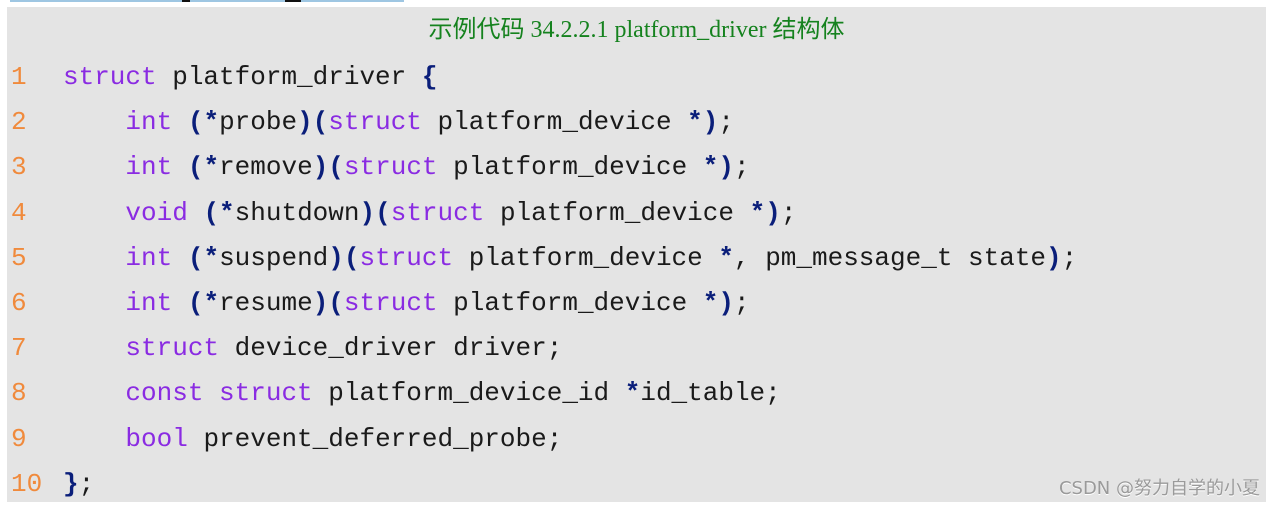  I want to click on code-caption: 示例代码 34.2.2.1 platform_driver 结构体, so click(636, 30).